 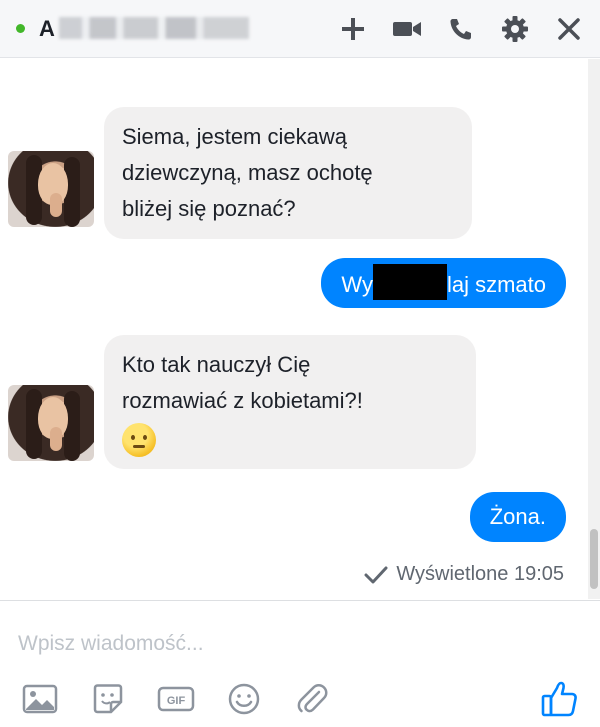 I want to click on sticker-button, so click(x=108, y=699).